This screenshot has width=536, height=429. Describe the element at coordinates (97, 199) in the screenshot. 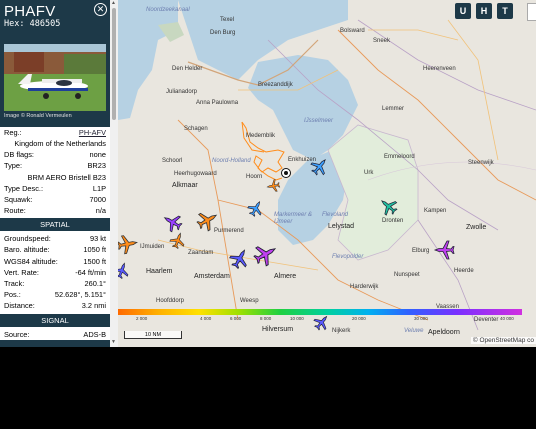

I see `squawk-value: 7000` at that location.